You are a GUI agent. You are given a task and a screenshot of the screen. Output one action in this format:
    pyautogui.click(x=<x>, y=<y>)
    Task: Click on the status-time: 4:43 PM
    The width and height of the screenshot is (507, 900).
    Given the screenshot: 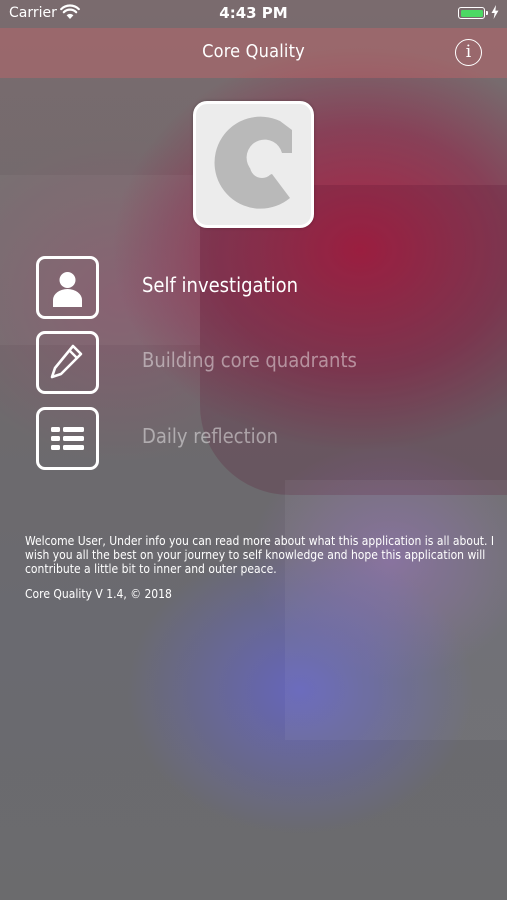 What is the action you would take?
    pyautogui.click(x=253, y=13)
    